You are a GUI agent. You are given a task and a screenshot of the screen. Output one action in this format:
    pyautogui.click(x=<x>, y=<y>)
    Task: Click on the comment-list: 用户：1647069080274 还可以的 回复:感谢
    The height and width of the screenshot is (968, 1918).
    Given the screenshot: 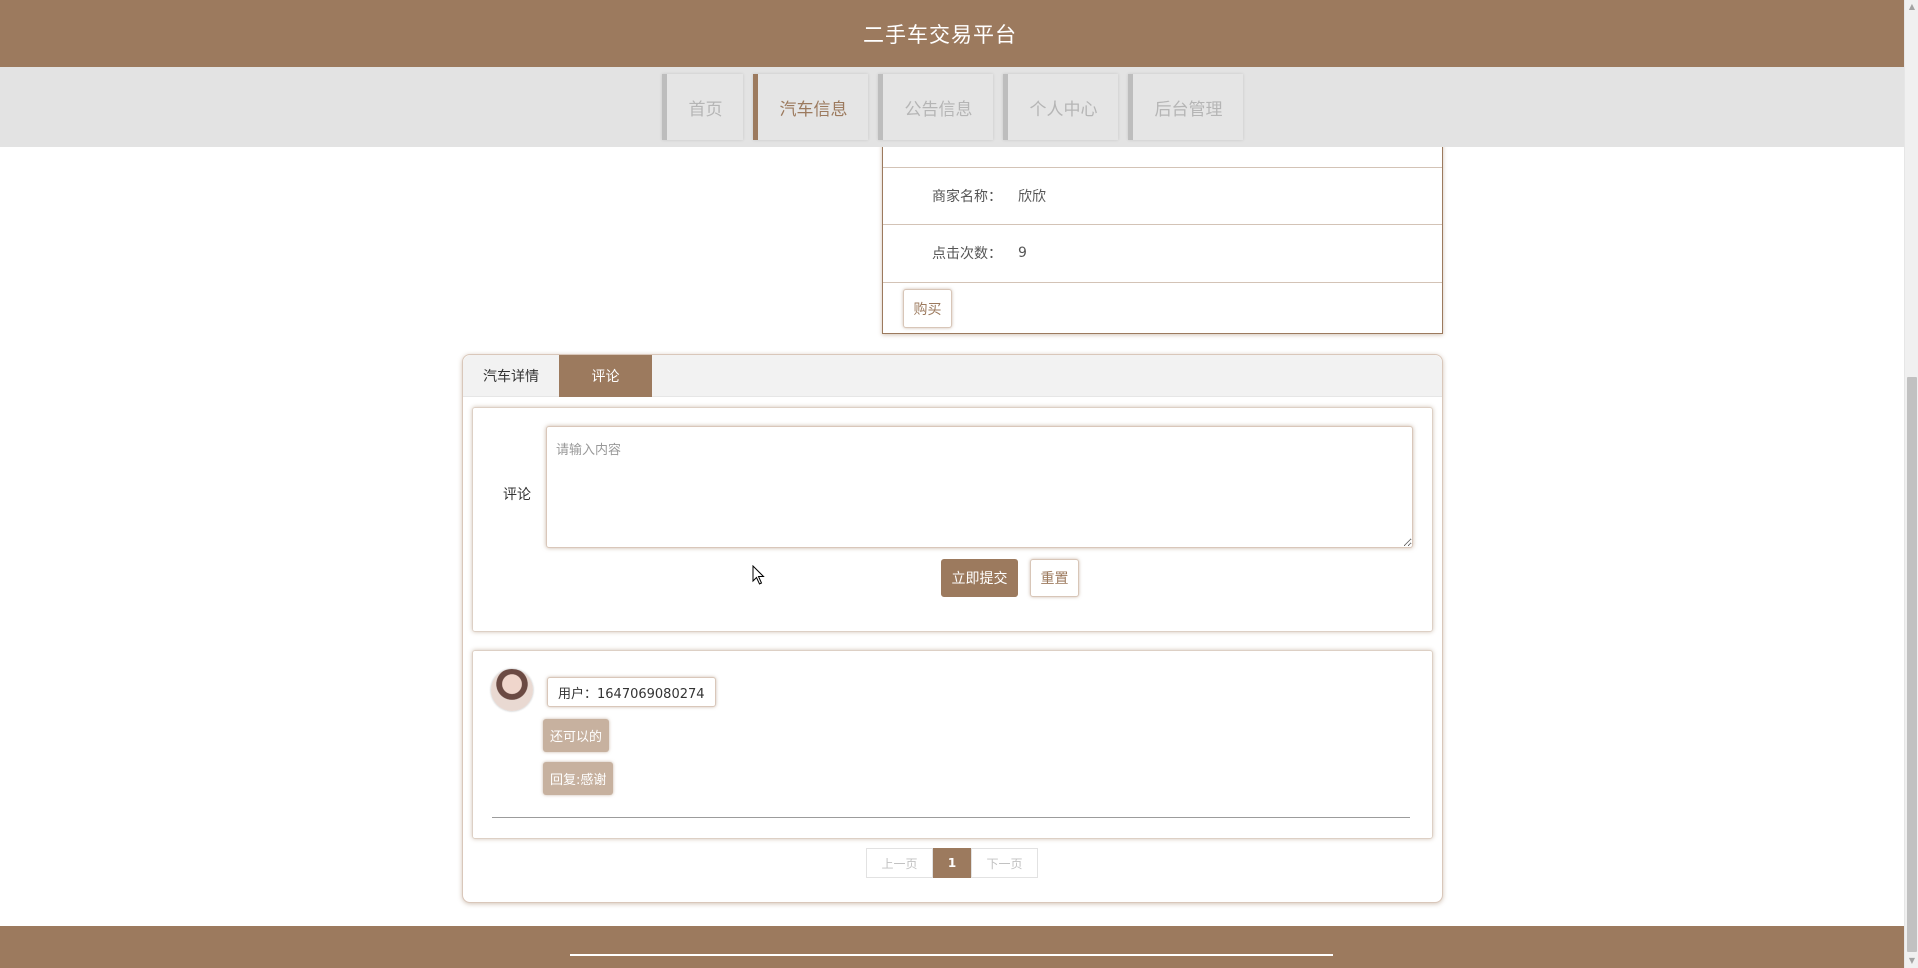 What is the action you would take?
    pyautogui.click(x=952, y=744)
    